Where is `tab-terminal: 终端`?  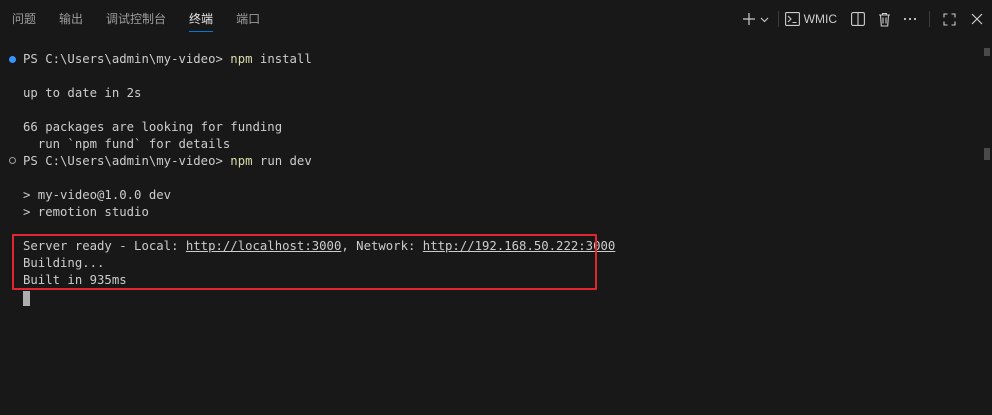 tab-terminal: 终端 is located at coordinates (201, 19).